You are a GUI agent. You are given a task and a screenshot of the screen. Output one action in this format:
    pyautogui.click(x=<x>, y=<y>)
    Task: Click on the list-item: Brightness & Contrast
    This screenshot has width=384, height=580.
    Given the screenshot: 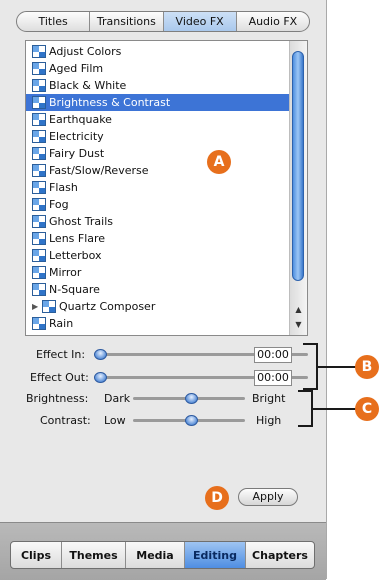 What is the action you would take?
    pyautogui.click(x=158, y=102)
    